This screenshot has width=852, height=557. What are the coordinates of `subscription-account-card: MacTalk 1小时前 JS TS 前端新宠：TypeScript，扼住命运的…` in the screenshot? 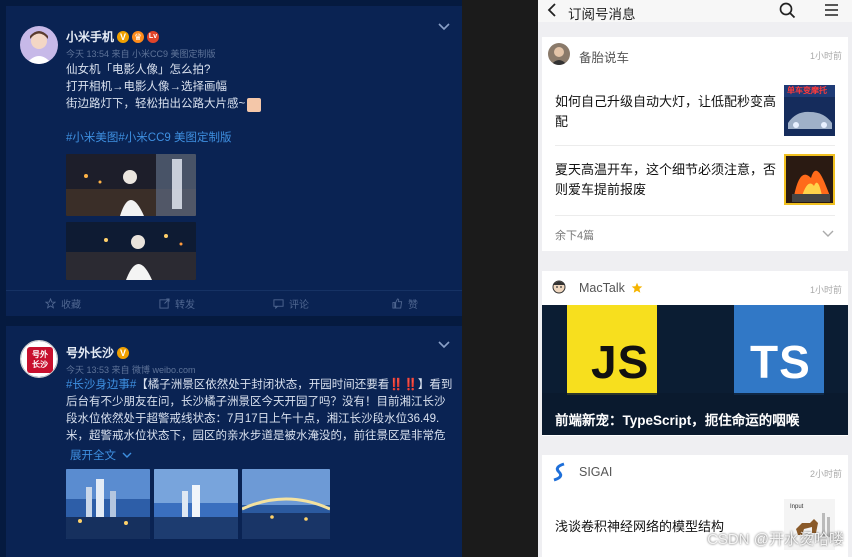 It's located at (695, 353).